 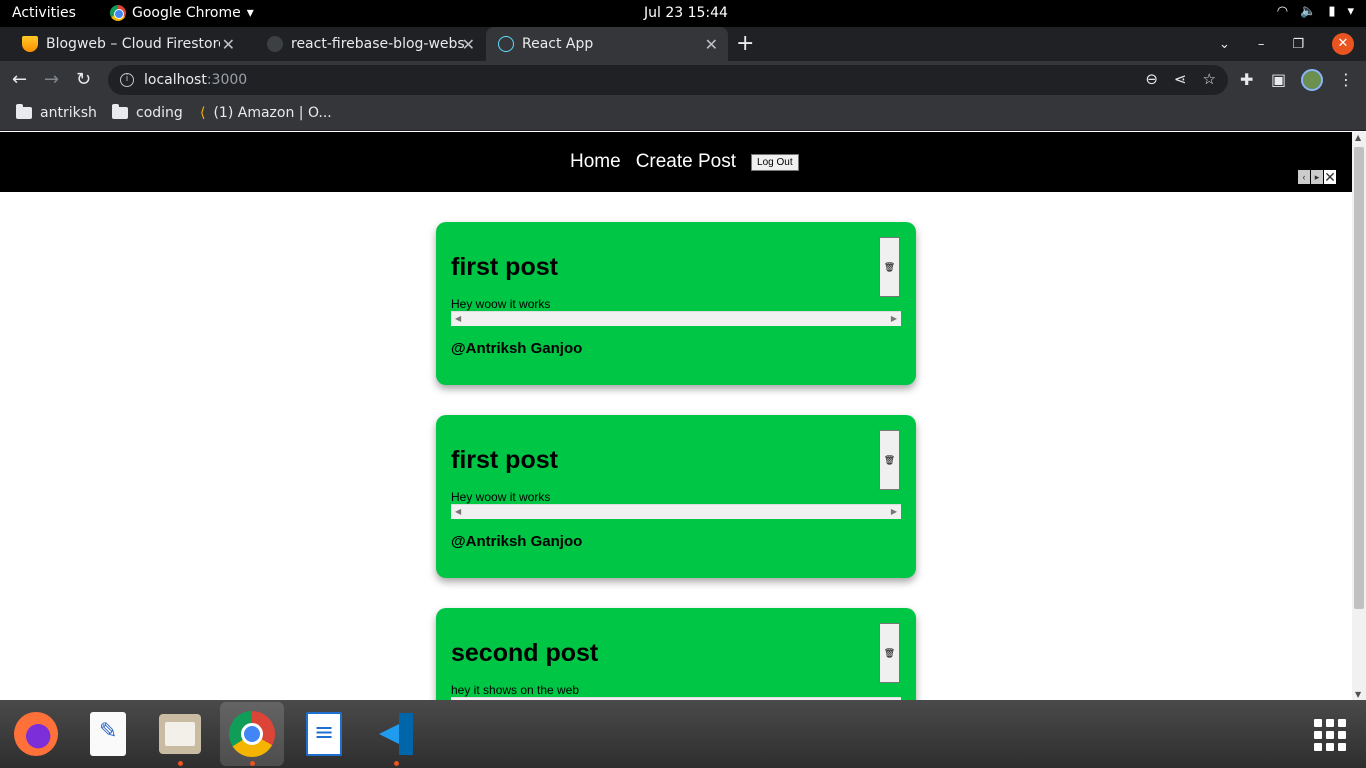 I want to click on minimize-button: –, so click(x=1261, y=44).